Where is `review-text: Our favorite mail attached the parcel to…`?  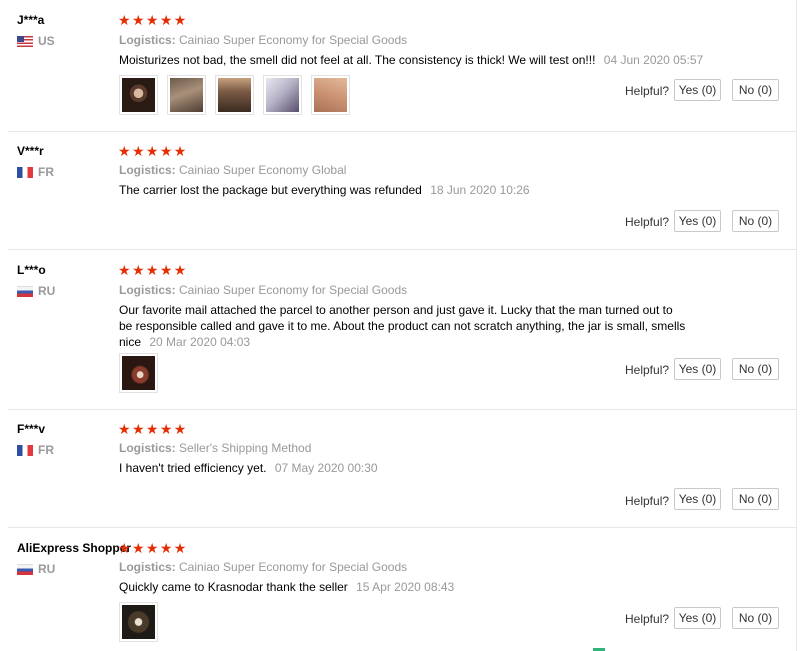
review-text: Our favorite mail attached the parcel to… is located at coordinates (404, 326).